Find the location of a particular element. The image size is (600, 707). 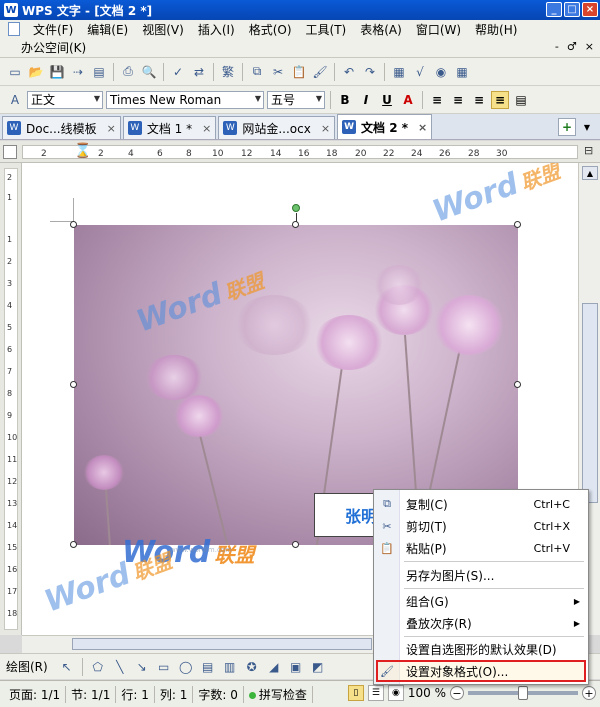

horizontal-scroll-thumb is located at coordinates (222, 644).